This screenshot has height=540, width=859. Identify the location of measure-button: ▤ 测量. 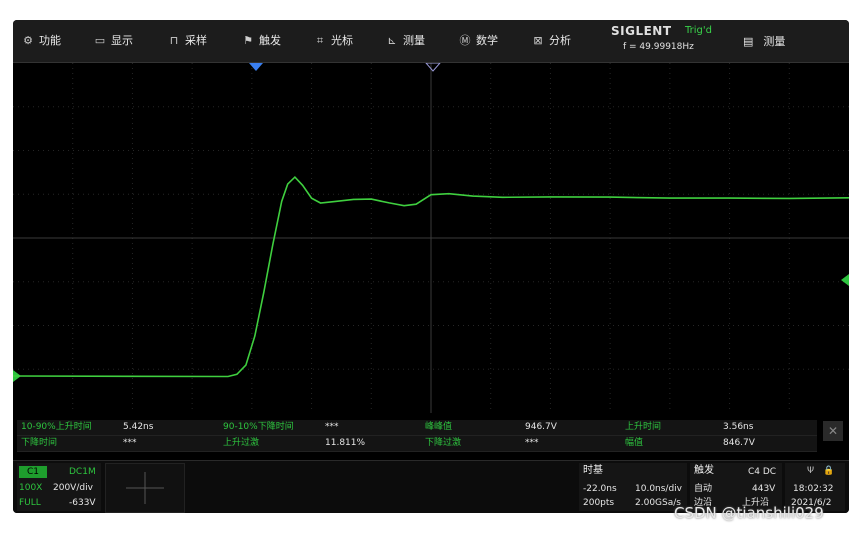
(764, 41).